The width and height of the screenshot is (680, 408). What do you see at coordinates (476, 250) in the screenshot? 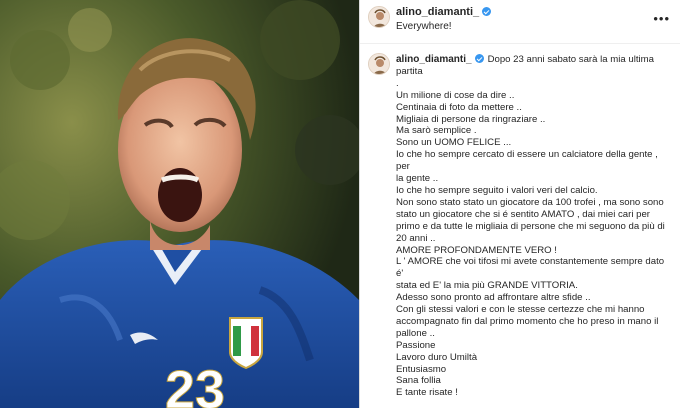
I see `caption-line: AMORE PROFONDAMENTE VERO !` at bounding box center [476, 250].